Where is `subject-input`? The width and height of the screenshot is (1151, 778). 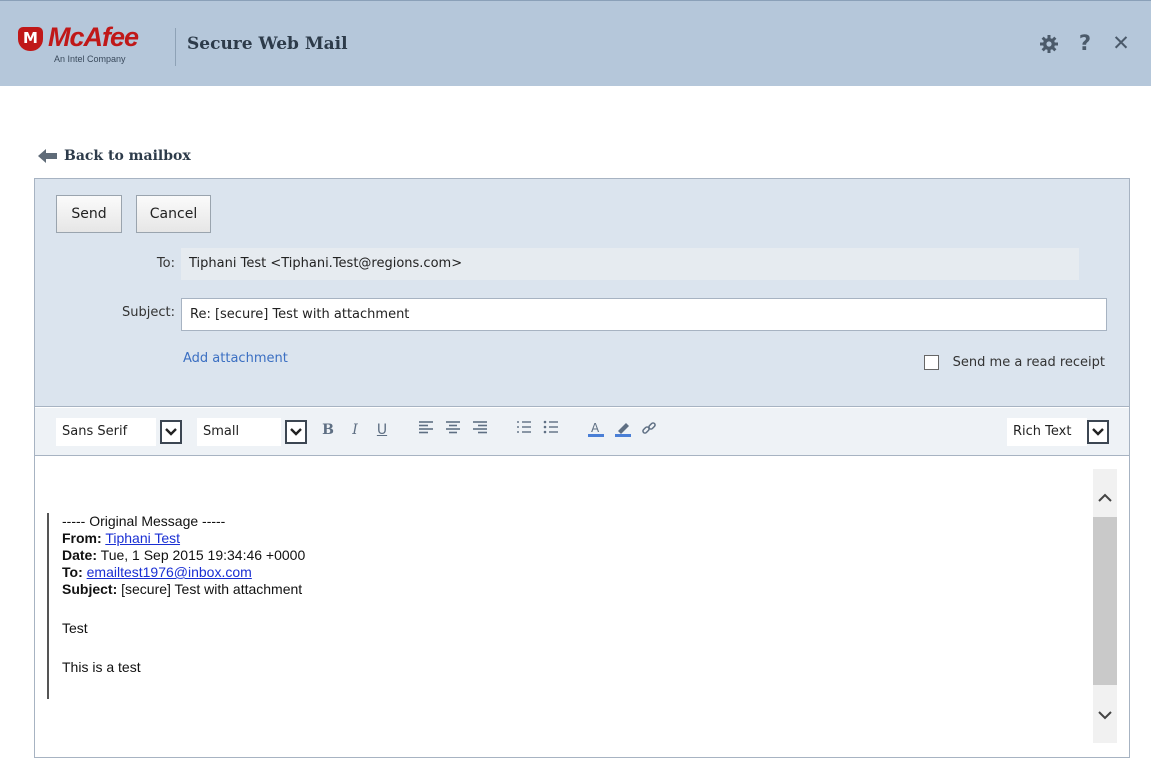
subject-input is located at coordinates (644, 314).